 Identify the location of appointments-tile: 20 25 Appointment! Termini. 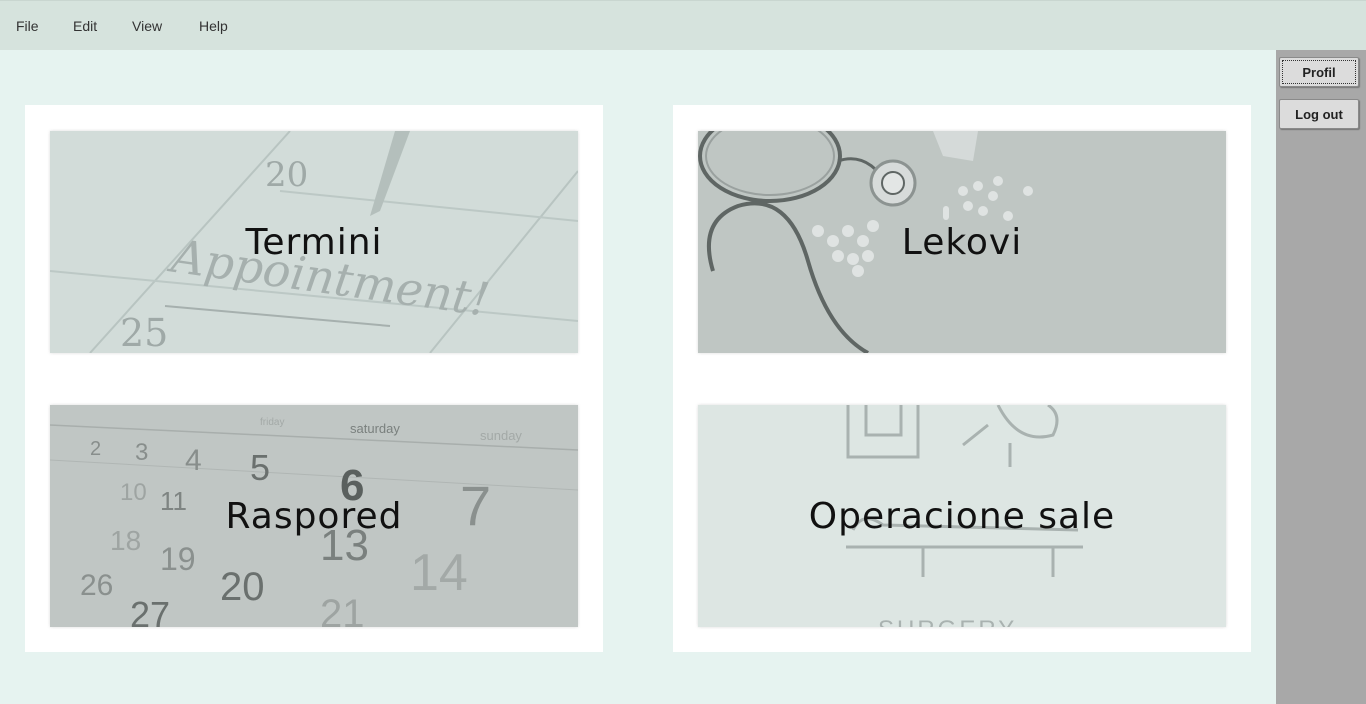
(314, 242).